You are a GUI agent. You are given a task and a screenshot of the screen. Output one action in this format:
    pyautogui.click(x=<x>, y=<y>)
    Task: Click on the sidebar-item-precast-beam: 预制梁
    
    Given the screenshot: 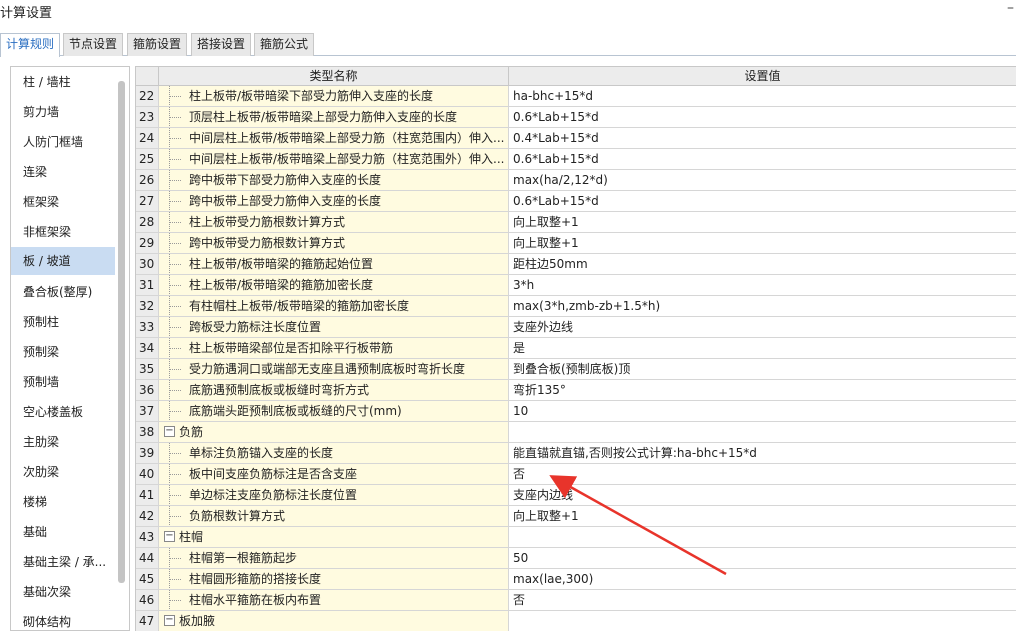 What is the action you would take?
    pyautogui.click(x=63, y=352)
    